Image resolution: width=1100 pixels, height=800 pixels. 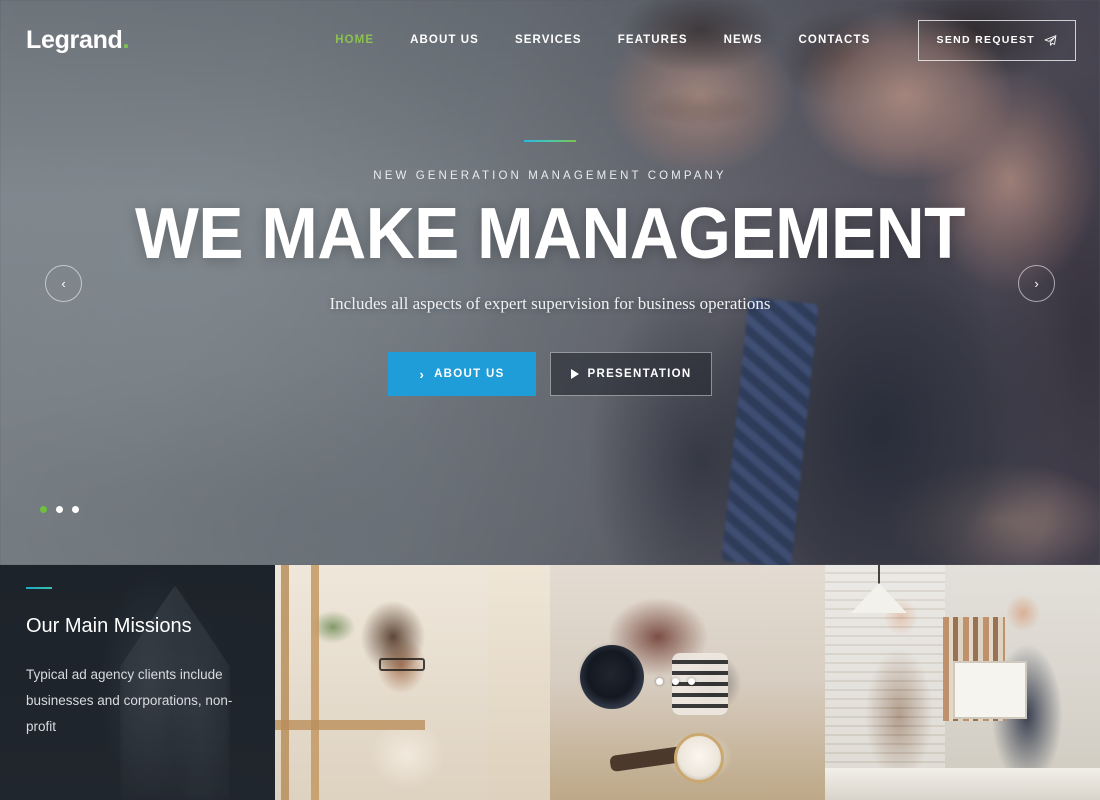 I want to click on nav-item-features: FEATURES, so click(x=653, y=40).